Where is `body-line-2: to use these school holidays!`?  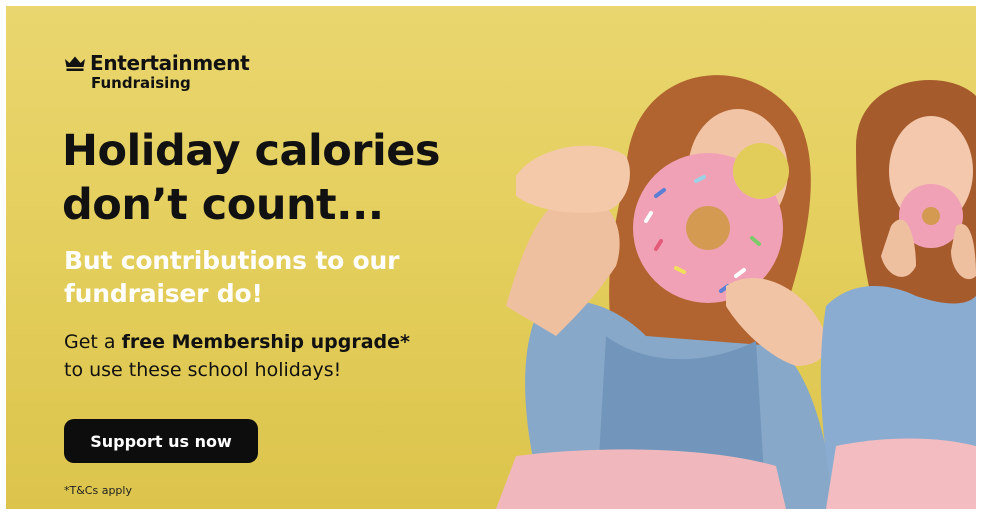 body-line-2: to use these school holidays! is located at coordinates (203, 370).